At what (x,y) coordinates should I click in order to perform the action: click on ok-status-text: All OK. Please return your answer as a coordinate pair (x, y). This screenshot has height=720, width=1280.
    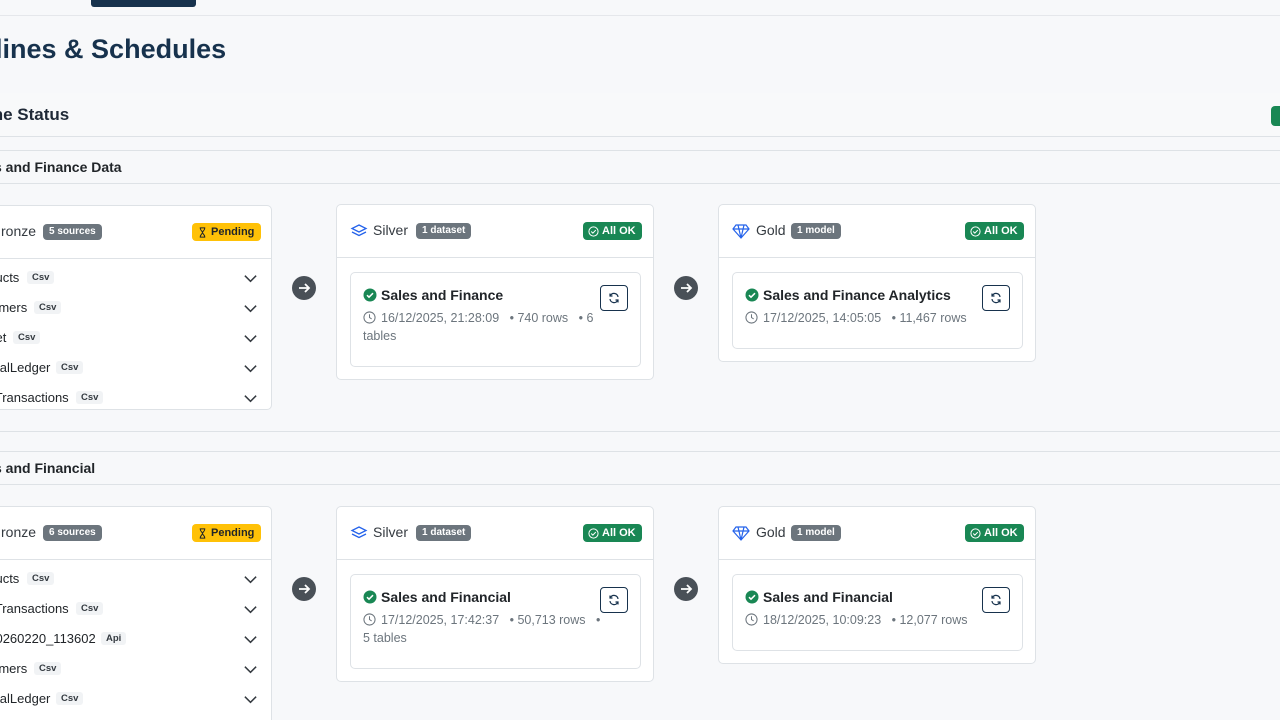
    Looking at the image, I should click on (619, 231).